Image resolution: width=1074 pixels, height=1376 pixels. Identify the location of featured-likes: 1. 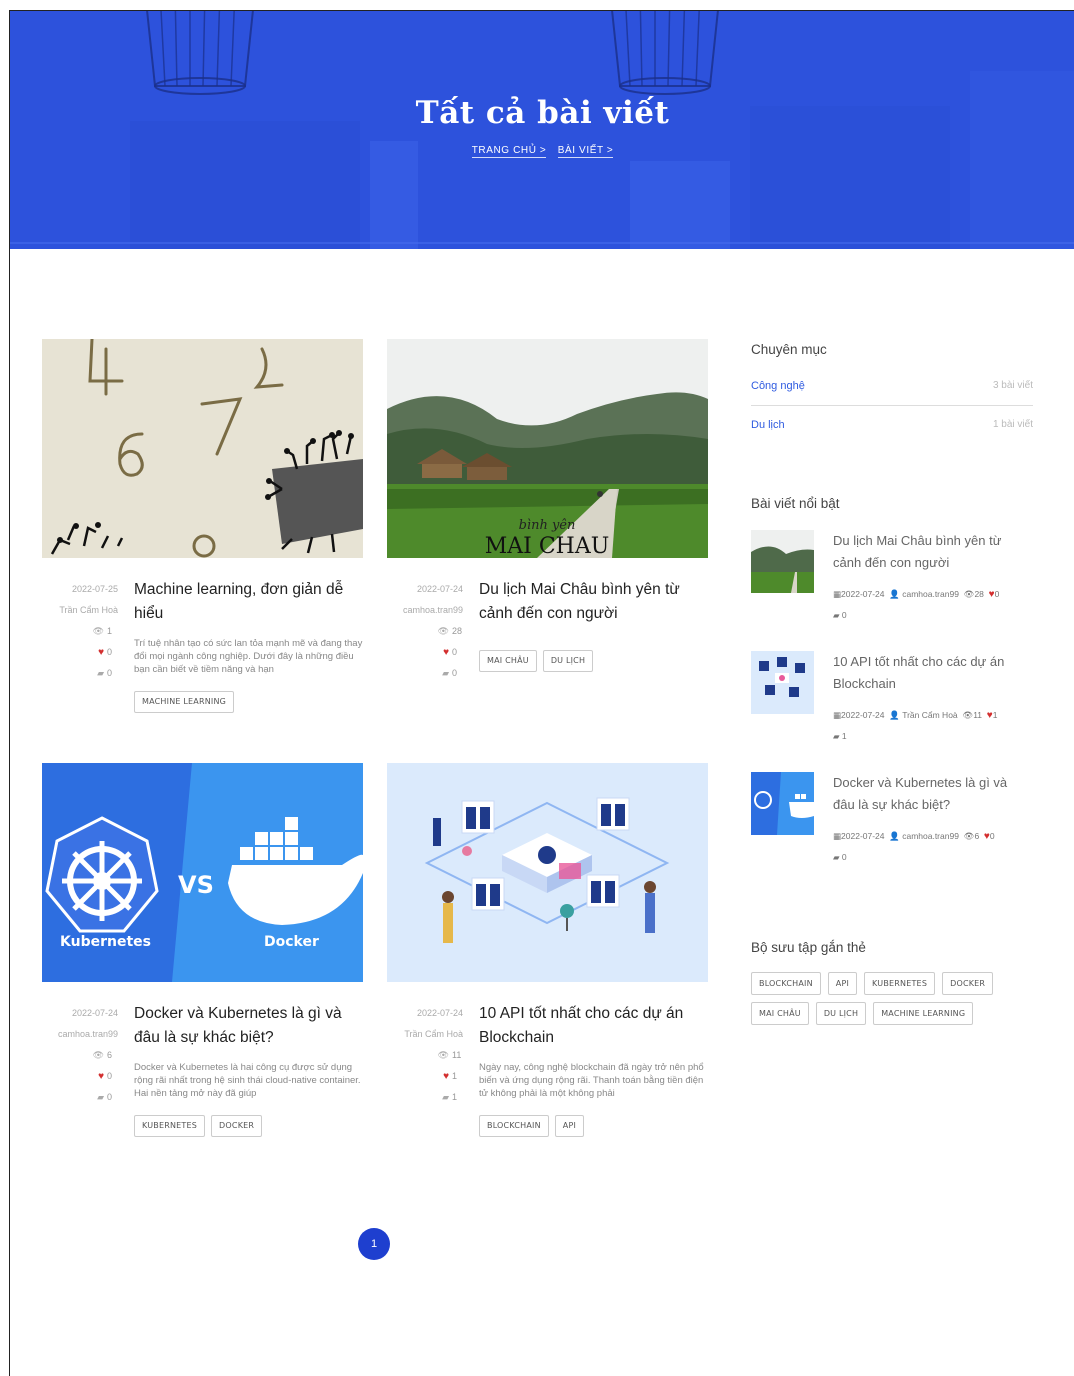
(995, 715).